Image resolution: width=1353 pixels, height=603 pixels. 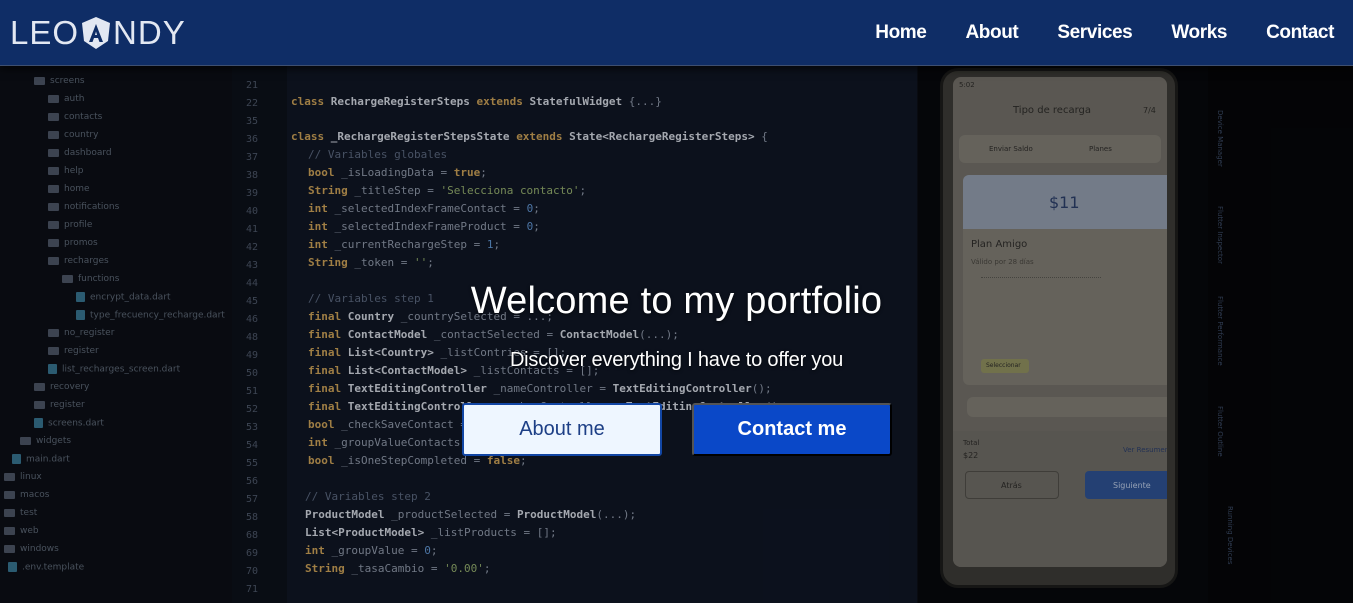 I want to click on nav-home: Home, so click(x=901, y=33).